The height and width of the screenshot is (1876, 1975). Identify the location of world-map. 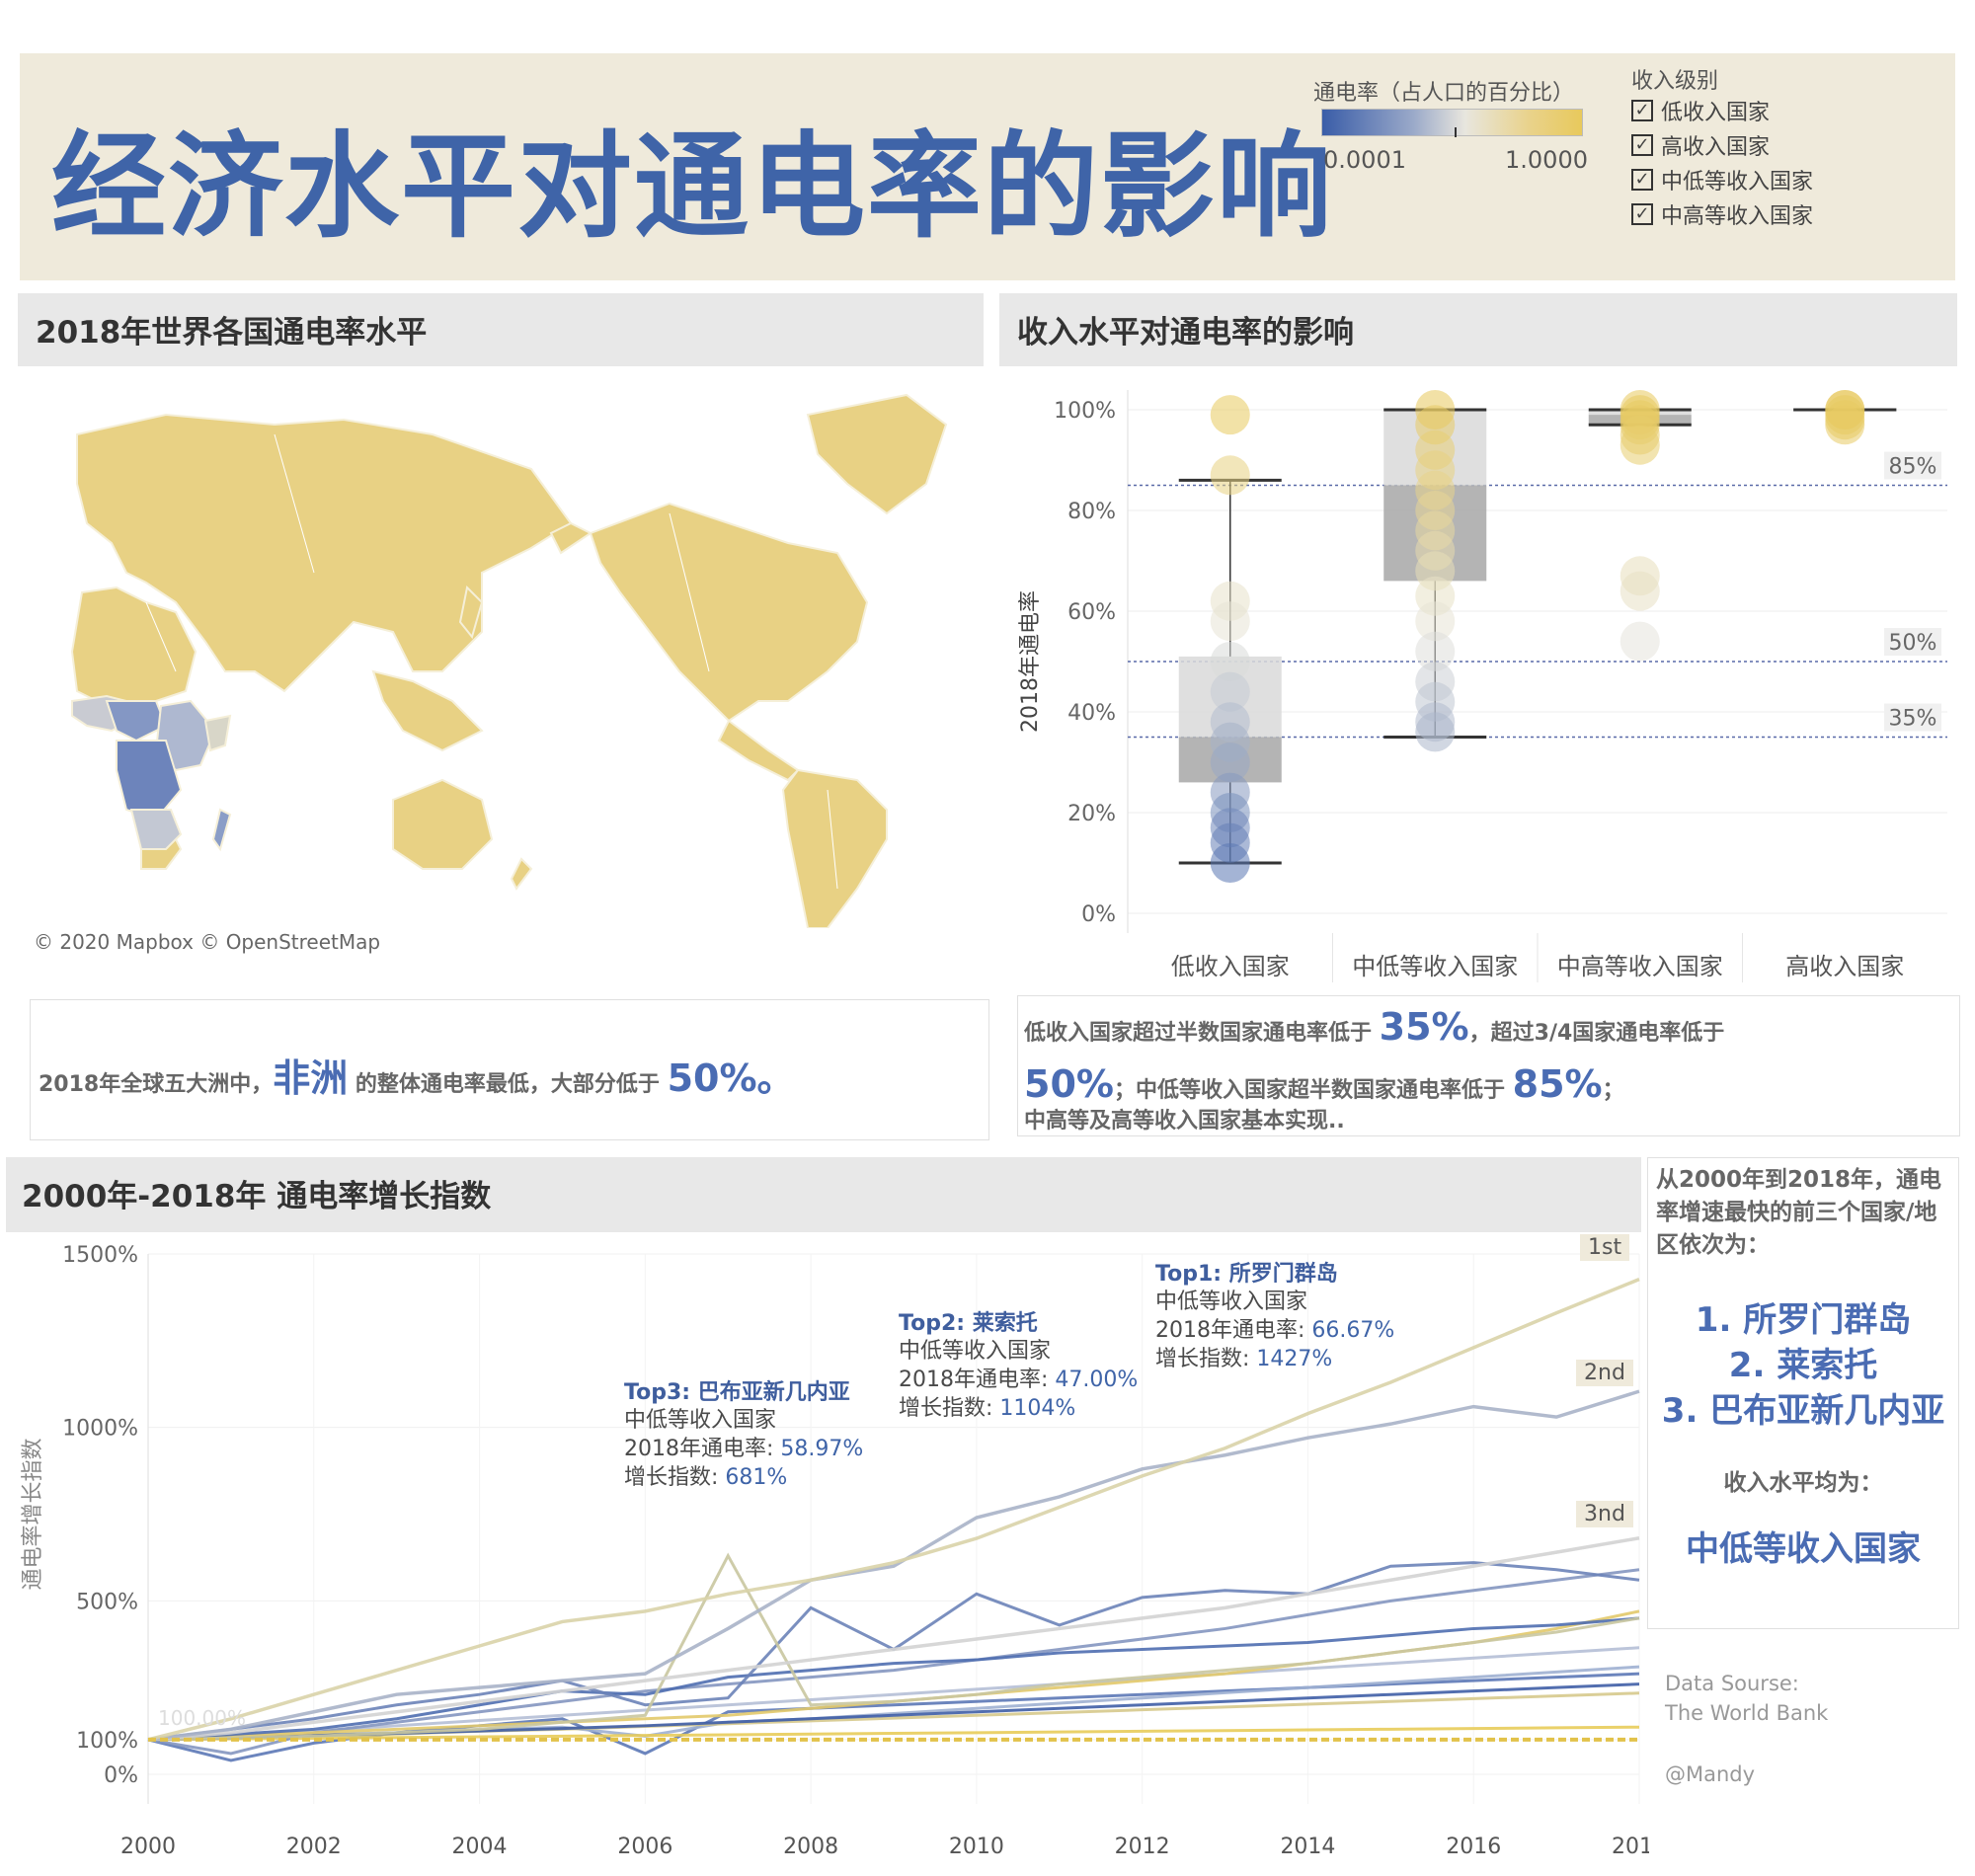
(501, 651).